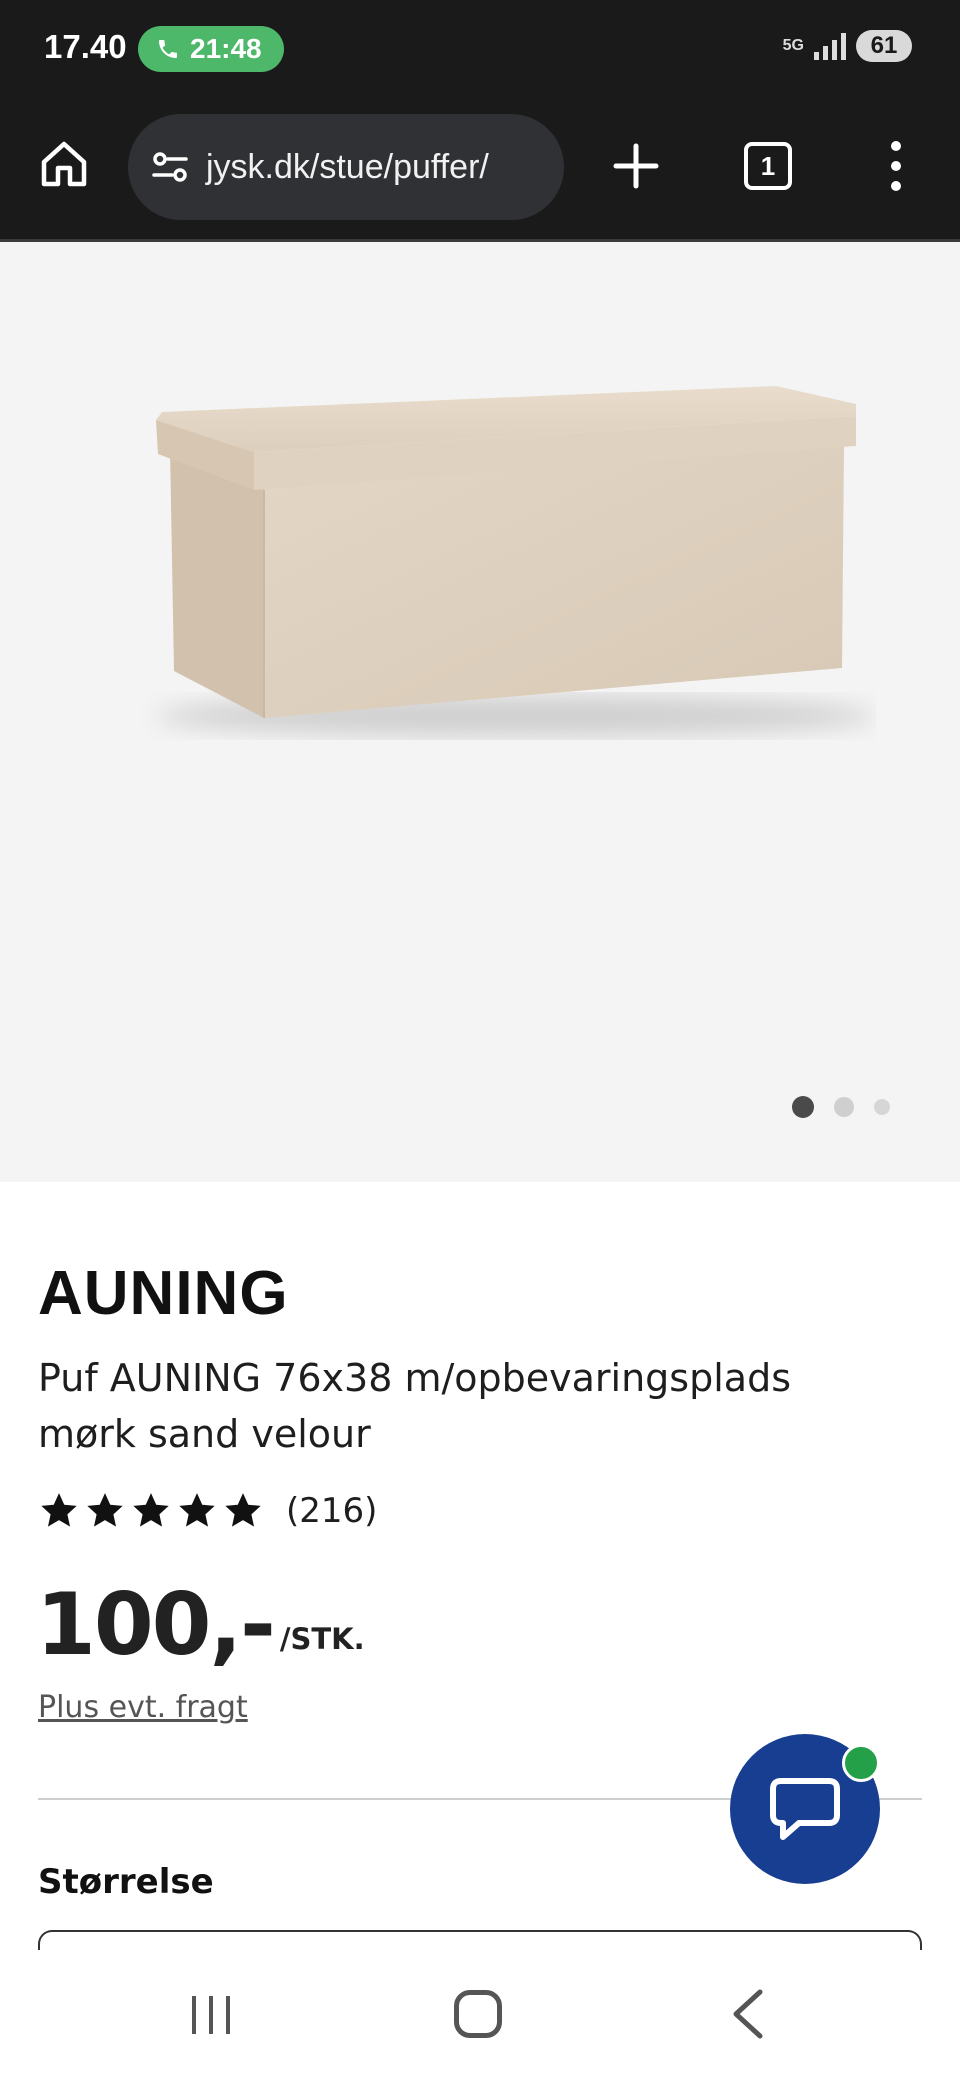 This screenshot has width=960, height=2080. I want to click on gallery-pagination, so click(841, 1107).